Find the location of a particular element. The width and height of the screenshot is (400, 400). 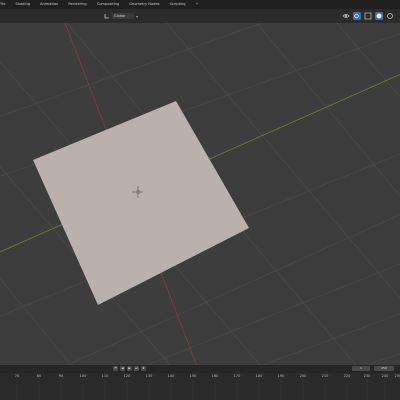

timeline-header is located at coordinates (200, 369).